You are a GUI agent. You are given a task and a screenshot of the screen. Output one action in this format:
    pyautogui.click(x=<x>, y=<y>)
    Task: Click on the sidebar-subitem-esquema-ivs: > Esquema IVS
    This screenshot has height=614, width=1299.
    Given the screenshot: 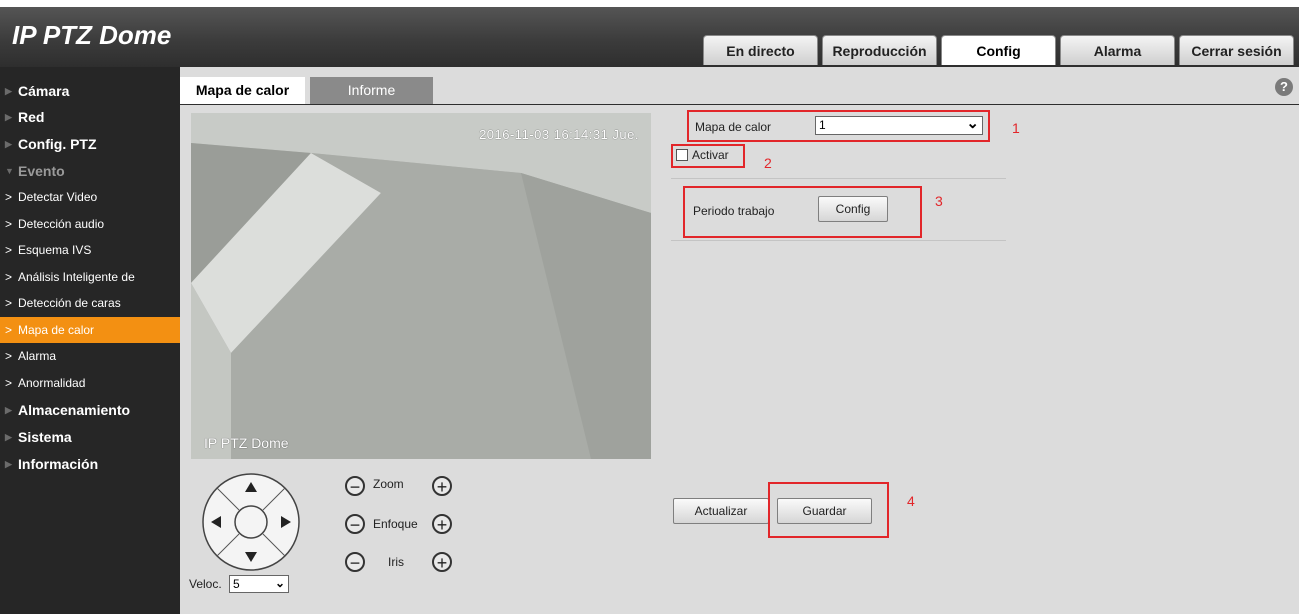 What is the action you would take?
    pyautogui.click(x=90, y=250)
    